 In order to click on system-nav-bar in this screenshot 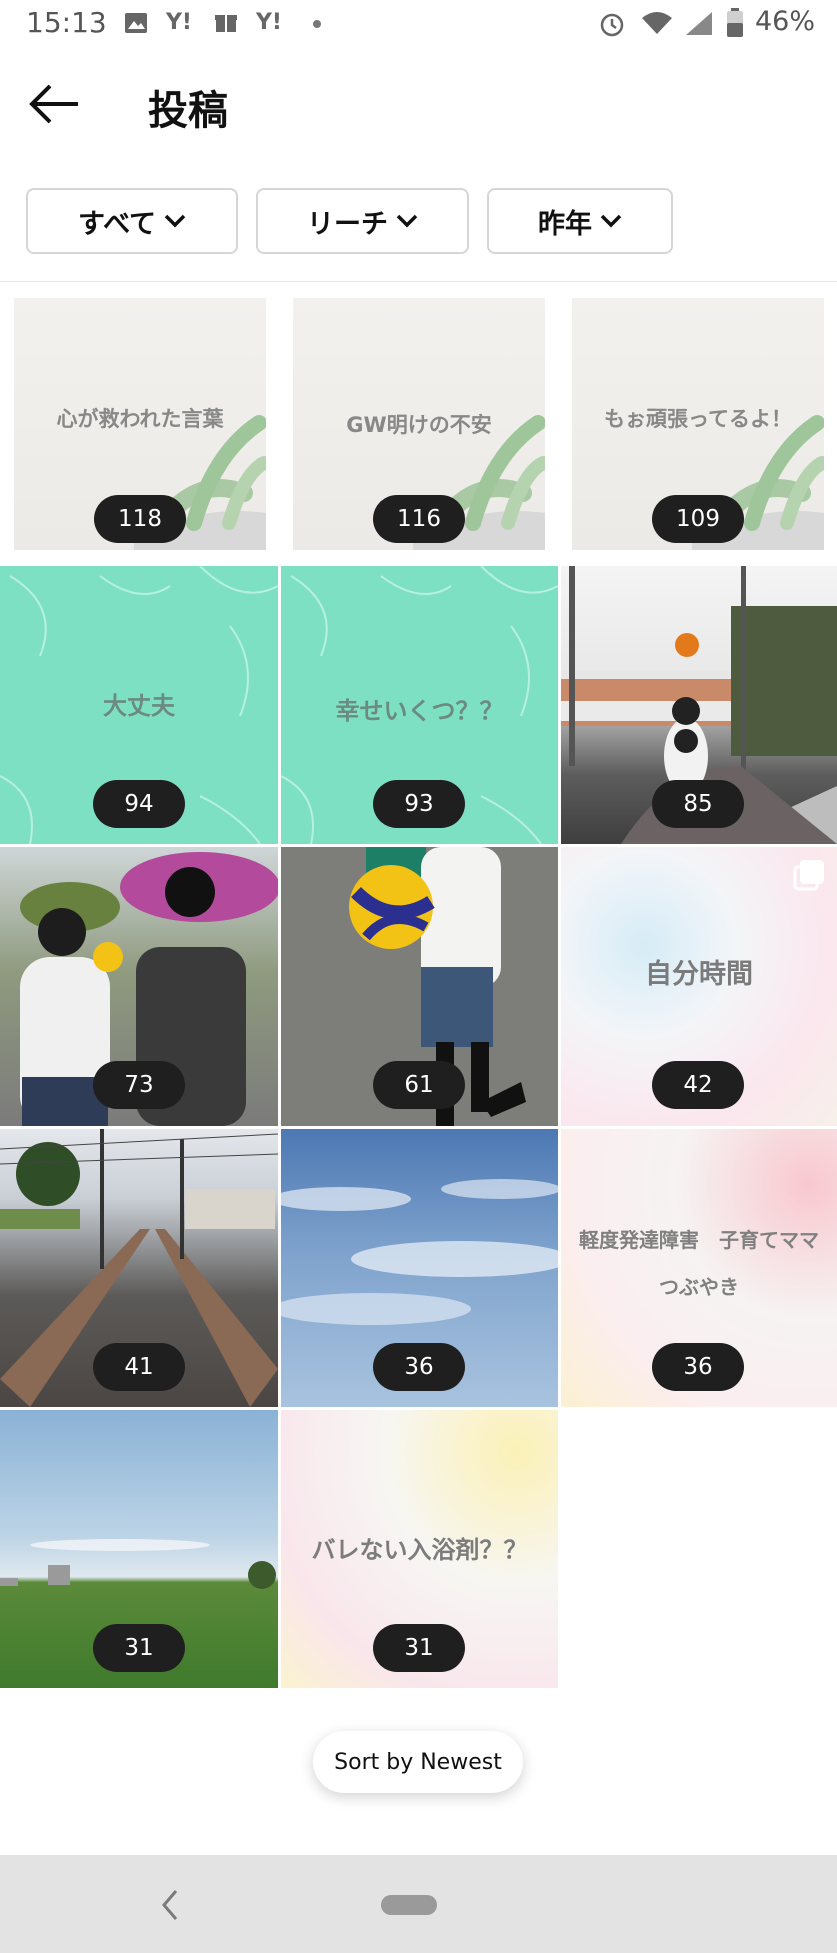, I will do `click(418, 1904)`.